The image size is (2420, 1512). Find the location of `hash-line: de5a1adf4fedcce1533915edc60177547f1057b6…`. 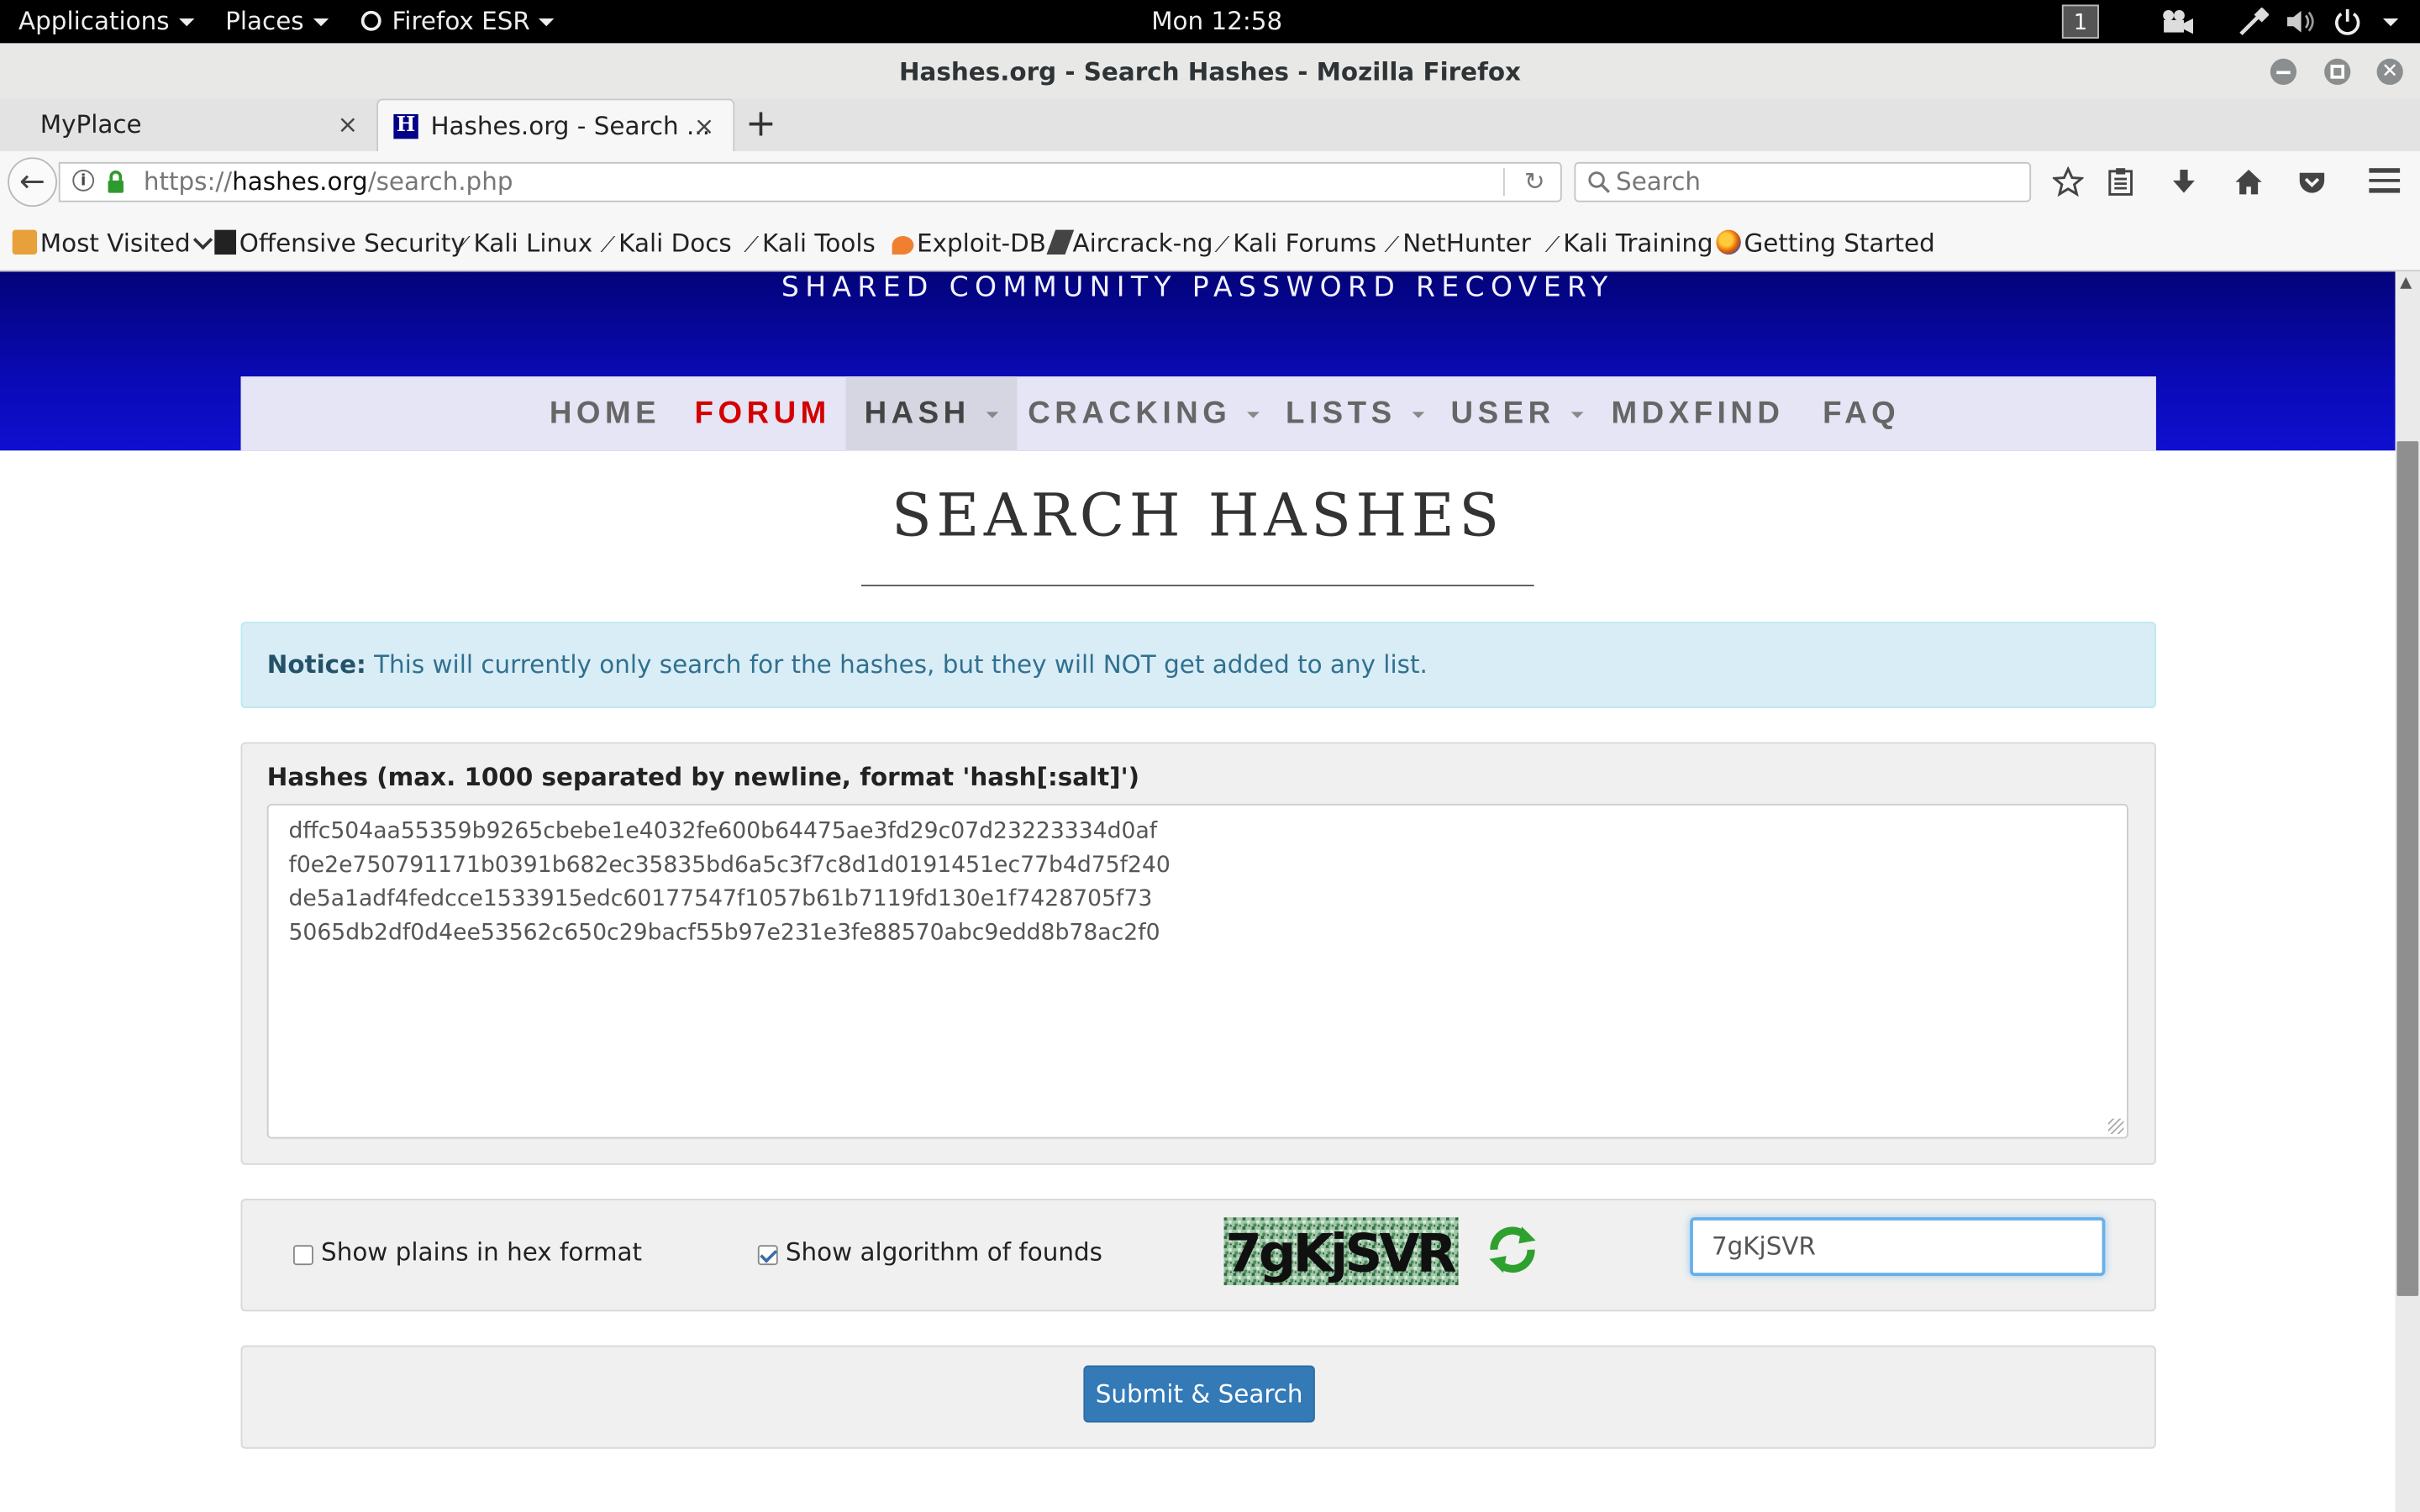

hash-line: de5a1adf4fedcce1533915edc60177547f1057b6… is located at coordinates (720, 899).